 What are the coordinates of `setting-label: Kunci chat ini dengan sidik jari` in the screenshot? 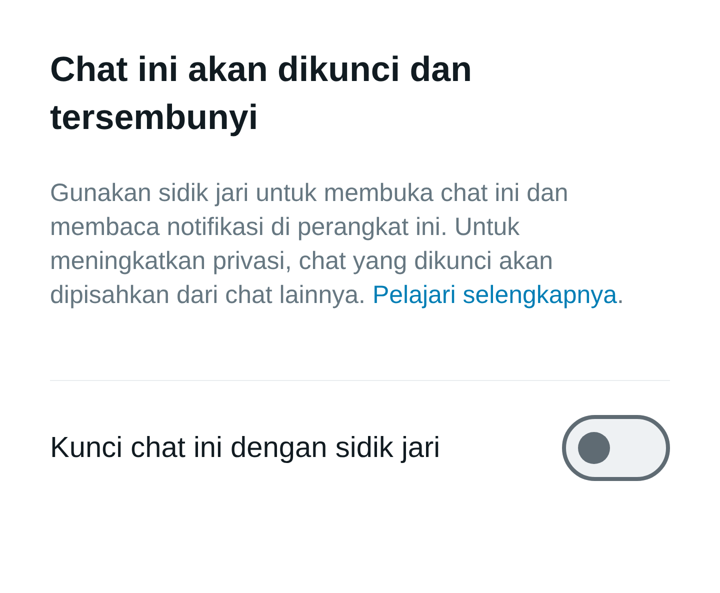 It's located at (245, 448).